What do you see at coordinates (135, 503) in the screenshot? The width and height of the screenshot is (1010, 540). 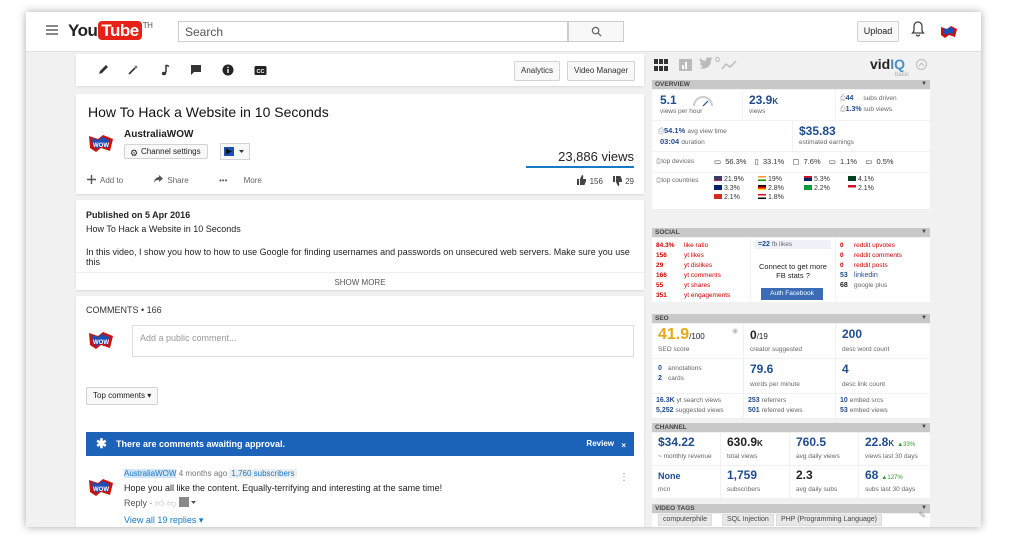 I see `reply-link: Reply` at bounding box center [135, 503].